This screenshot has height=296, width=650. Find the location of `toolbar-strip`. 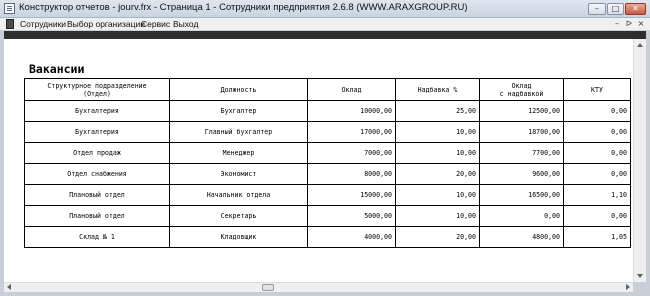

toolbar-strip is located at coordinates (325, 35).